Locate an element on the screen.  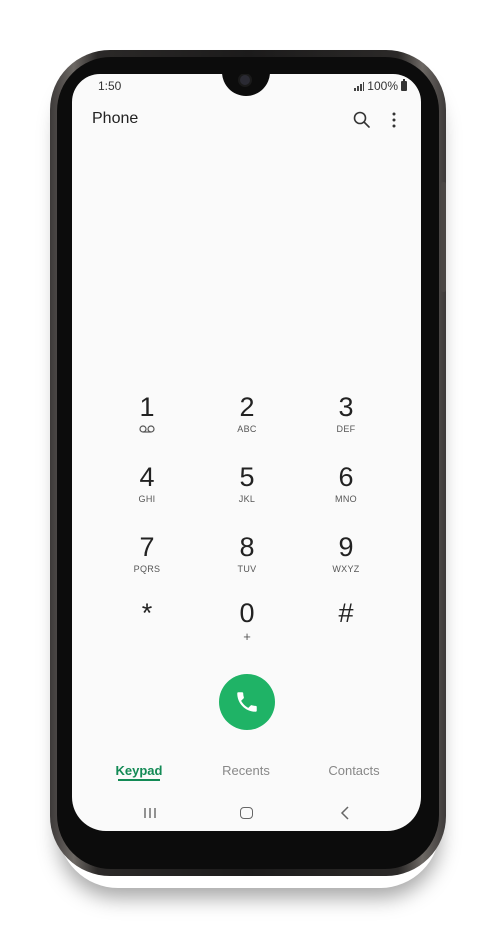
key-letters: MNO is located at coordinates (346, 499).